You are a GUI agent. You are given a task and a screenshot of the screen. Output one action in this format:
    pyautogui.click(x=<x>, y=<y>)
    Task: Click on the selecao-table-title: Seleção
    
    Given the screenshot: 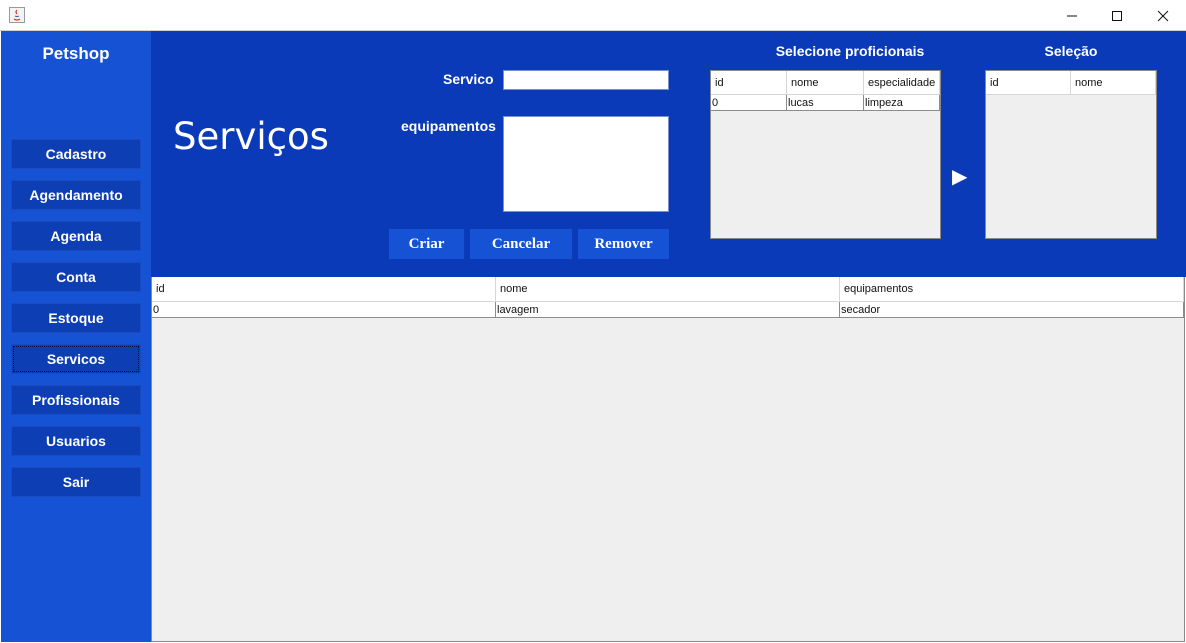 What is the action you would take?
    pyautogui.click(x=1071, y=51)
    